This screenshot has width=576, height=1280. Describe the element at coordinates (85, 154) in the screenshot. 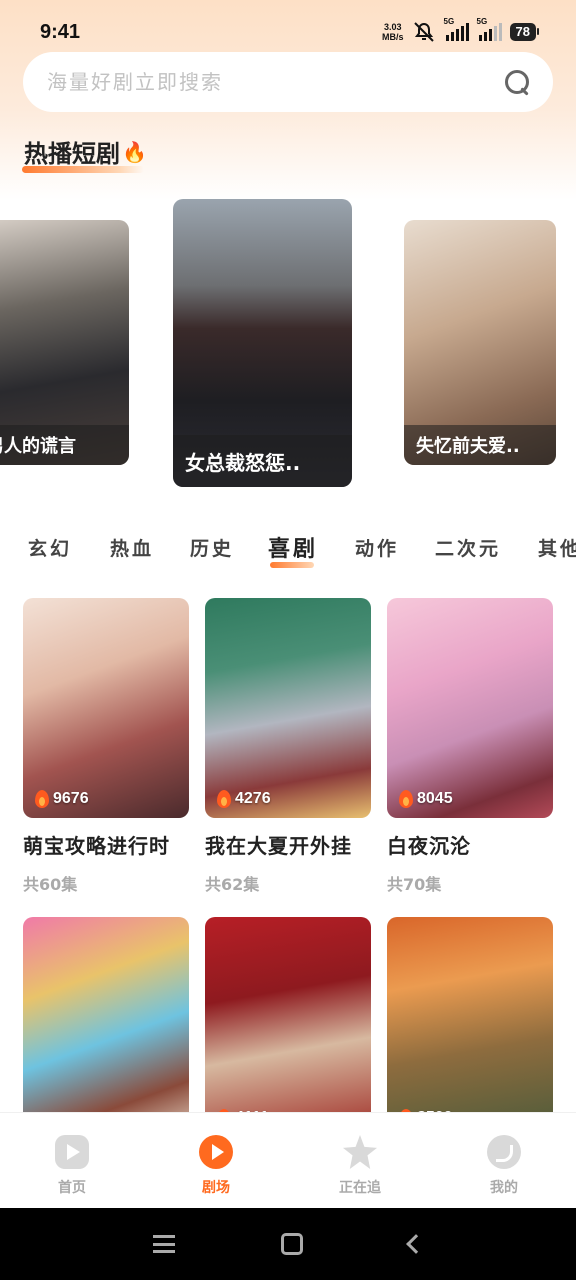

I see `hot-section-title: 热播短剧 🔥` at that location.